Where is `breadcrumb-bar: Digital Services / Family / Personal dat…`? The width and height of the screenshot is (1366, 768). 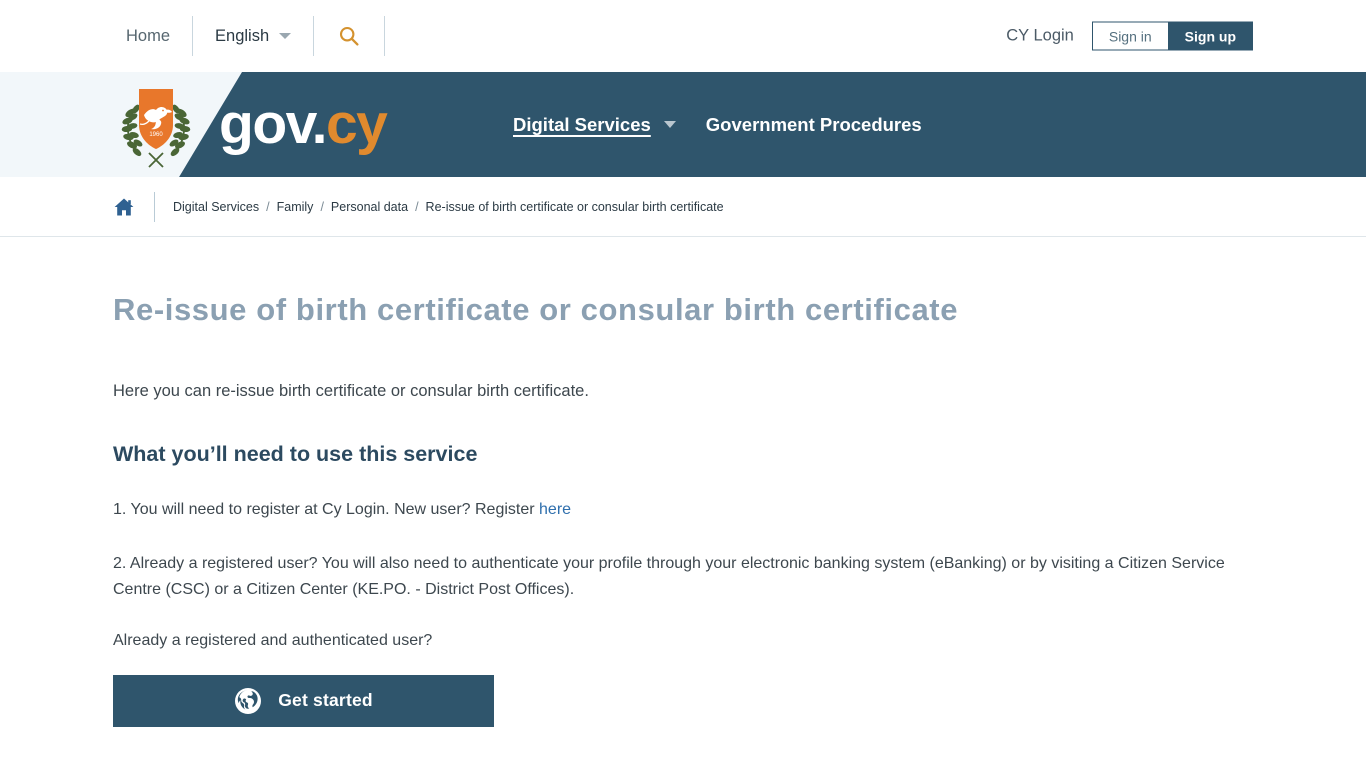 breadcrumb-bar: Digital Services / Family / Personal dat… is located at coordinates (683, 207).